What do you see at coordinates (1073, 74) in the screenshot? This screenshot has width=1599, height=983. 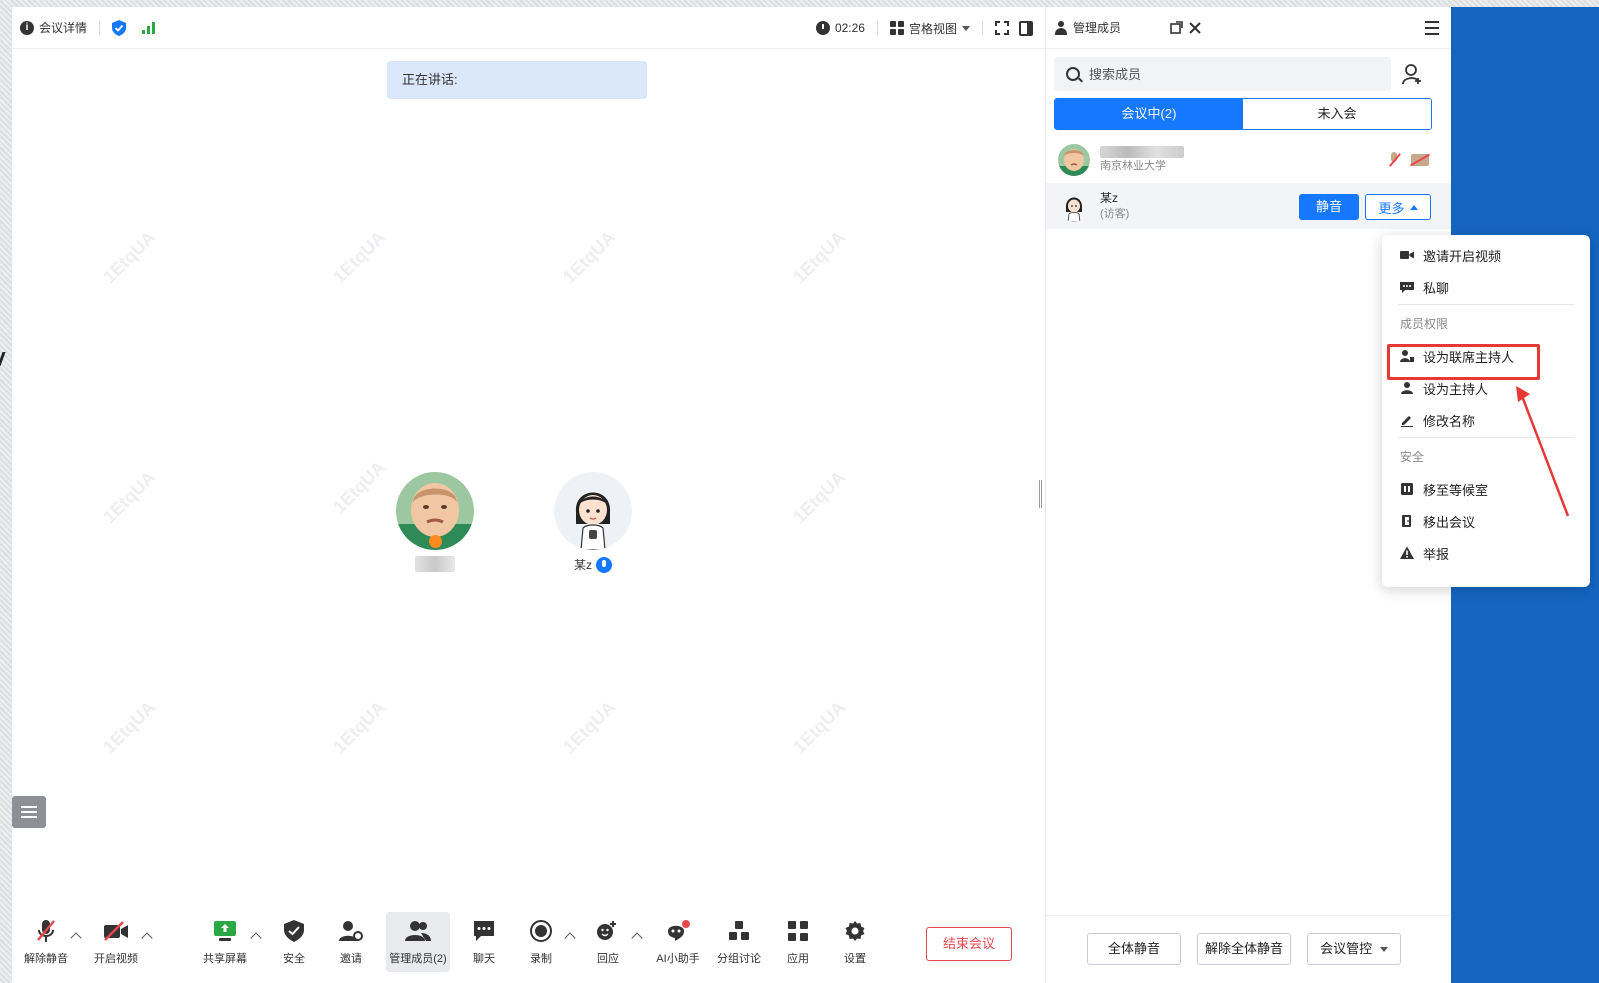 I see `search-icon` at bounding box center [1073, 74].